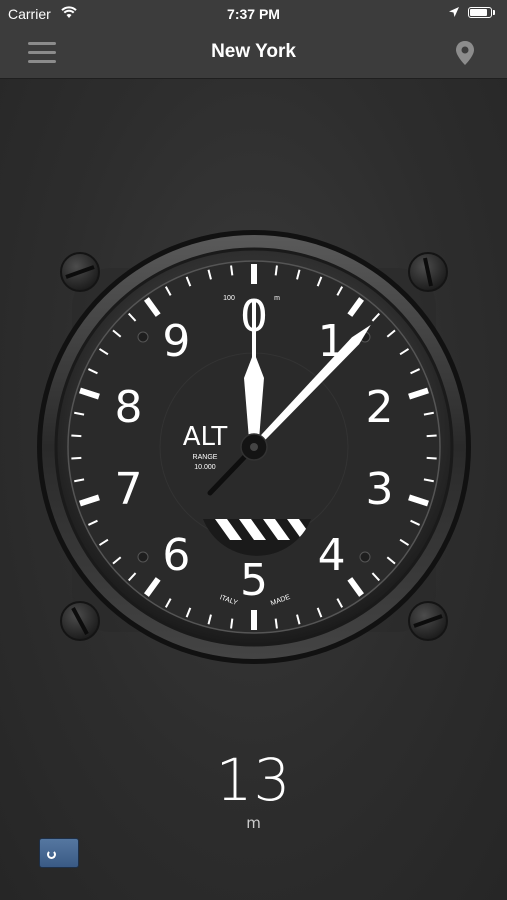 The height and width of the screenshot is (900, 507). I want to click on status-time: 7:37 PM, so click(253, 14).